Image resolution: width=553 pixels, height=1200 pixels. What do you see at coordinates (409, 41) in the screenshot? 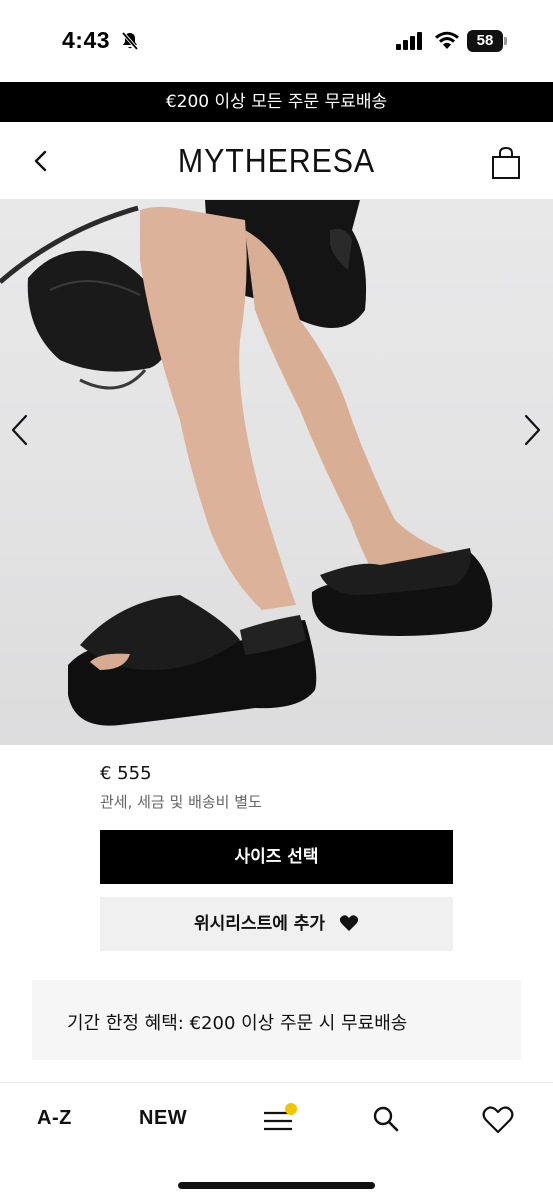
I see `signal-icon` at bounding box center [409, 41].